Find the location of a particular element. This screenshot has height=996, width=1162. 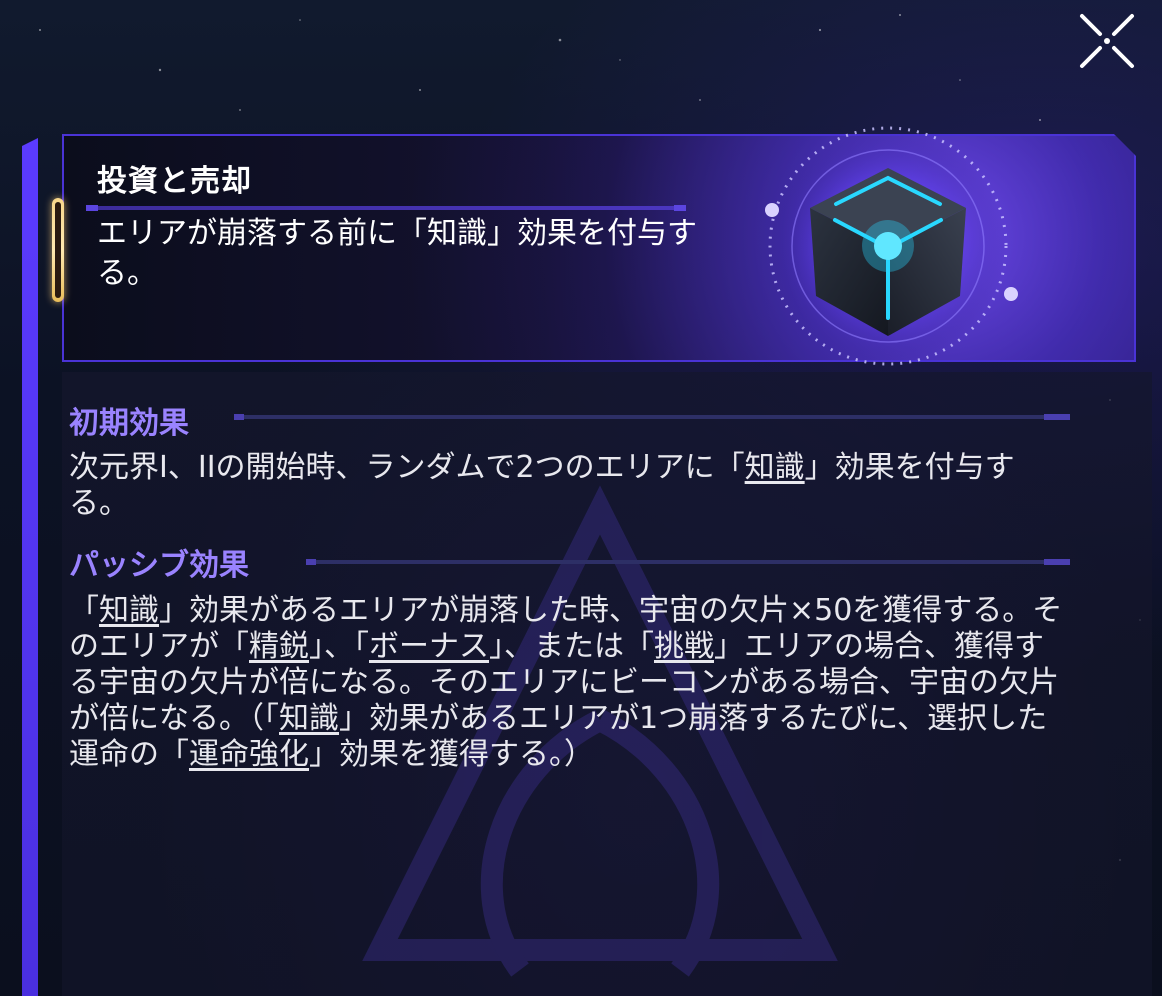

keyword-link: 運命強化 is located at coordinates (249, 754).